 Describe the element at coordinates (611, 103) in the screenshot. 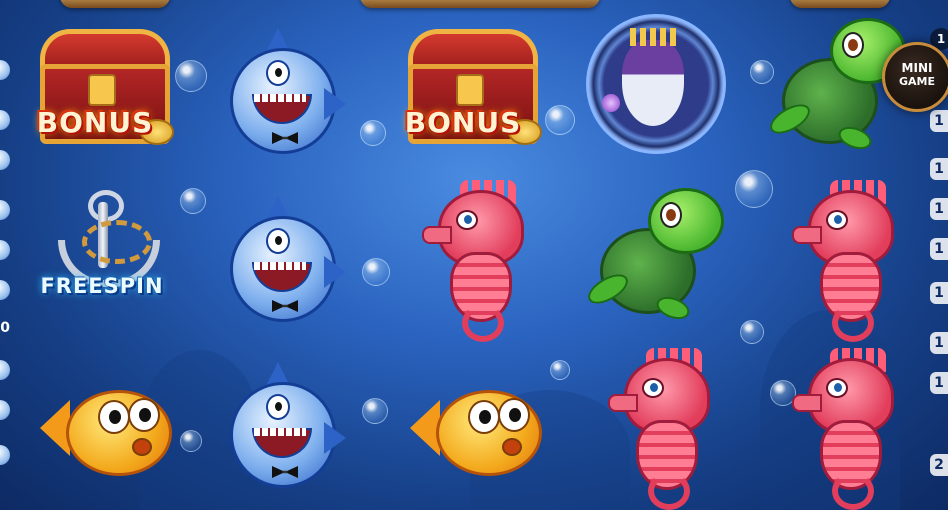

I see `orb-icon` at that location.